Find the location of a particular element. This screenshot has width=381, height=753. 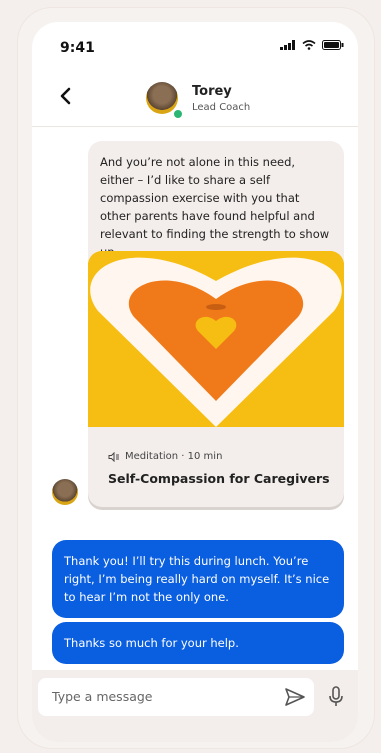

status-icons is located at coordinates (312, 45).